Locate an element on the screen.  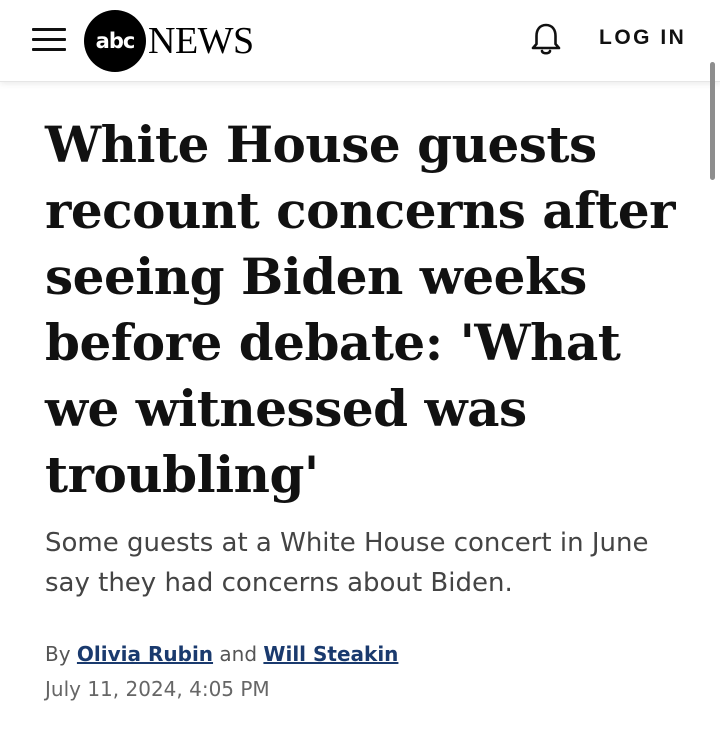
headline-line: recount concerns after is located at coordinates (360, 210).